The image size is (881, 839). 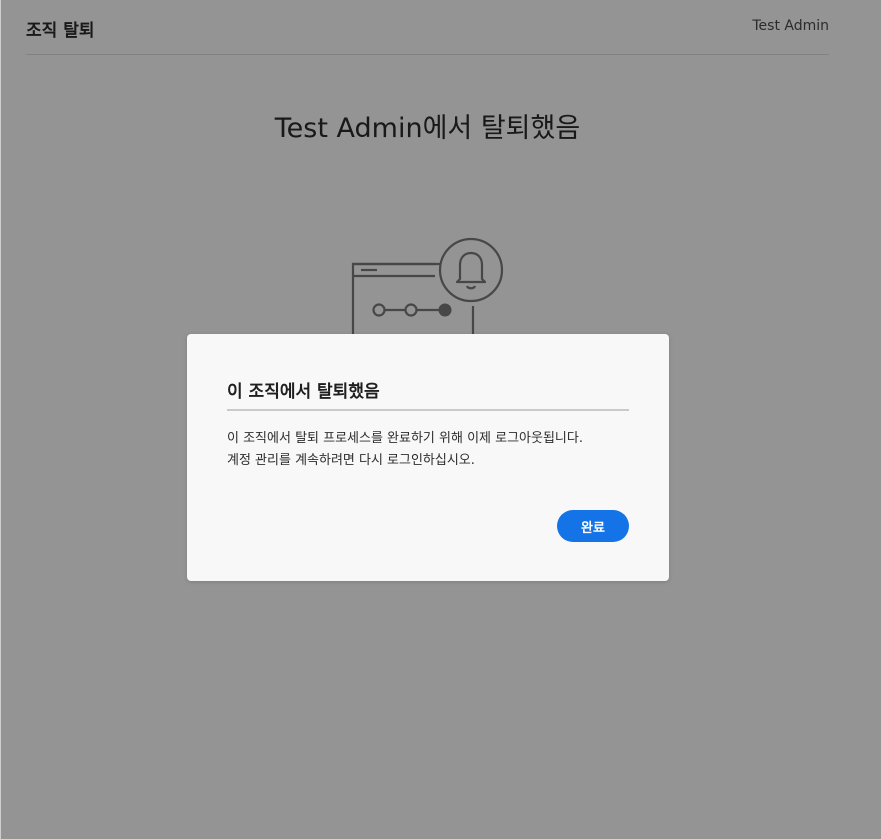 What do you see at coordinates (351, 460) in the screenshot?
I see `dialog-body-line: 계정 관리를 계속하려면 다시 로그인하십시오.` at bounding box center [351, 460].